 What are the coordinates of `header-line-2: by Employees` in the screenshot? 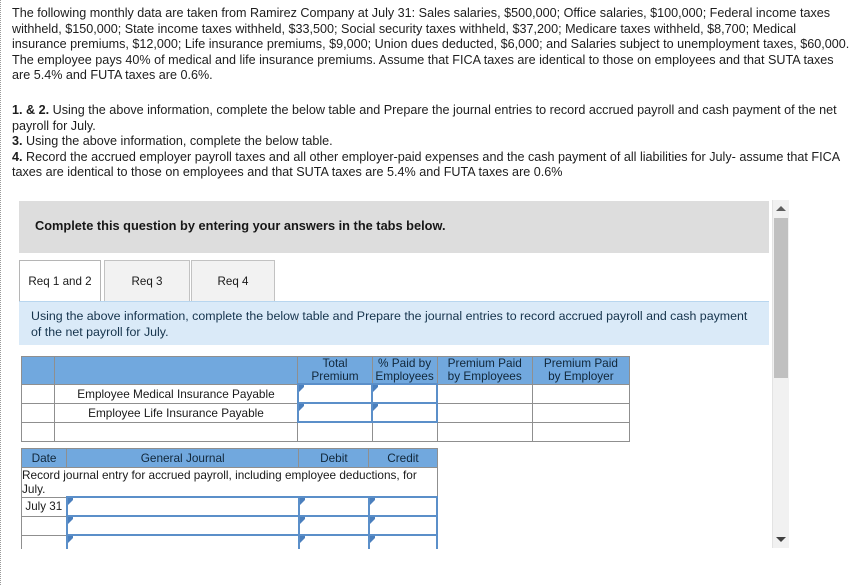 It's located at (484, 376).